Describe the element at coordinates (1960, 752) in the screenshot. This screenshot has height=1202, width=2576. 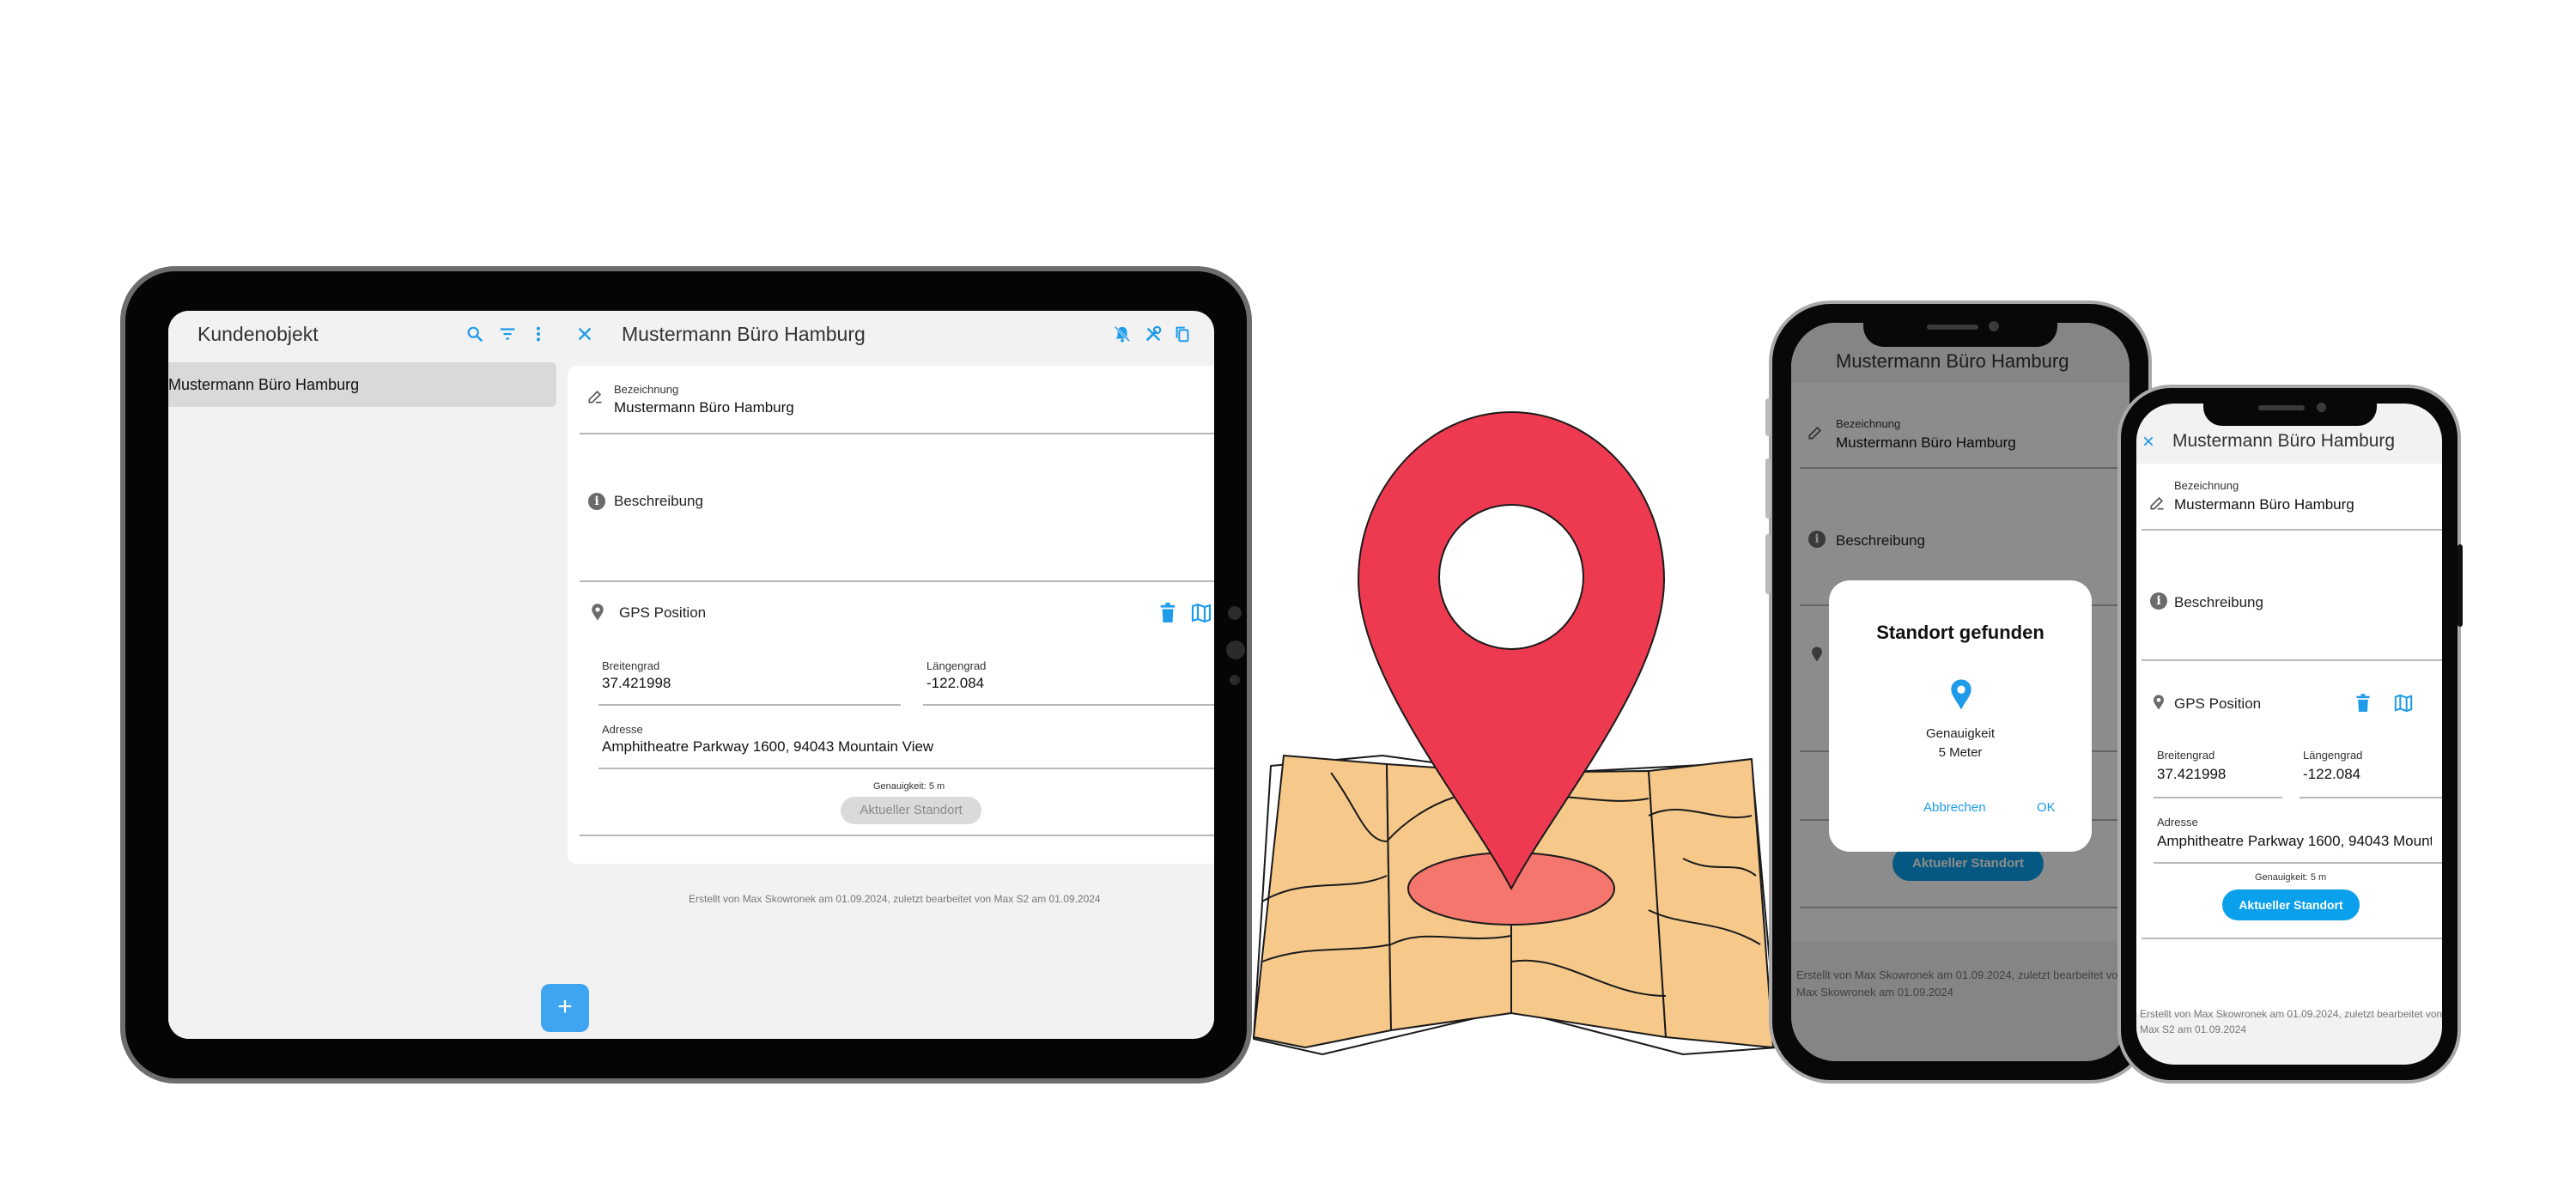
I see `accuracy-value: 5 Meter` at that location.